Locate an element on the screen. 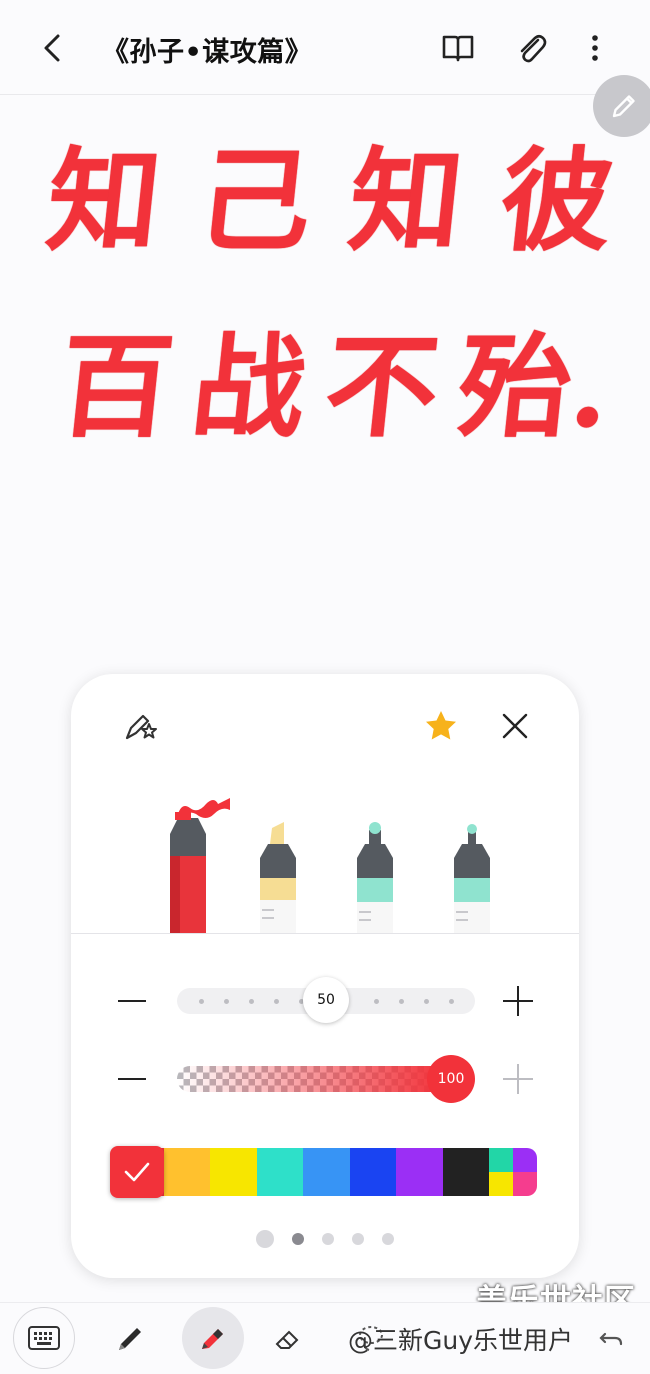 This screenshot has height=1374, width=650. pen-size-slider: 50 is located at coordinates (326, 1000).